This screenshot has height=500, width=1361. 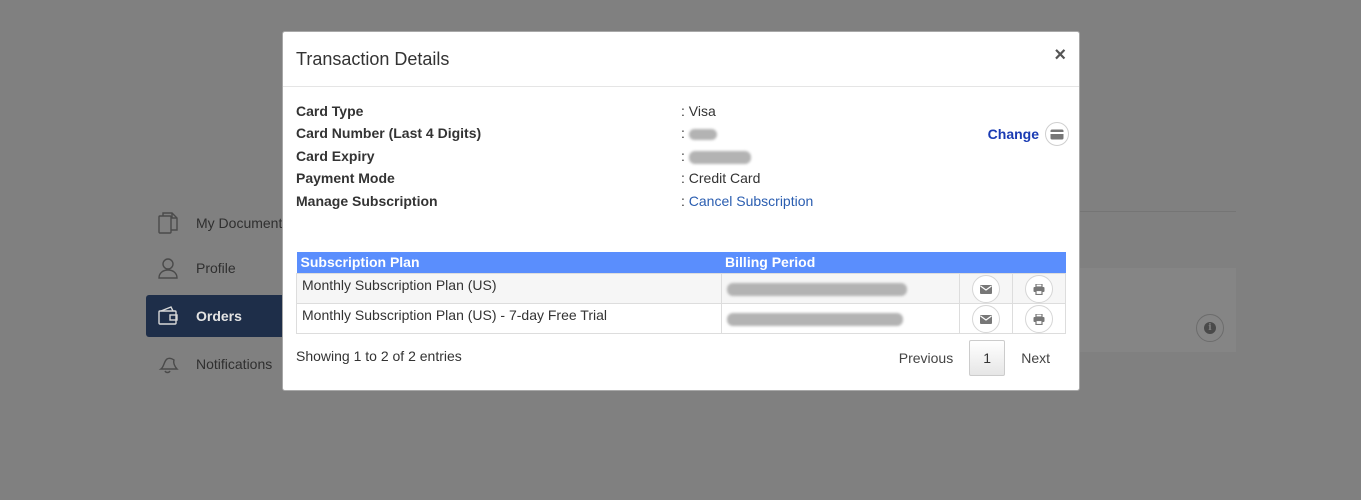 What do you see at coordinates (367, 201) in the screenshot?
I see `detail-label: Manage Subscription` at bounding box center [367, 201].